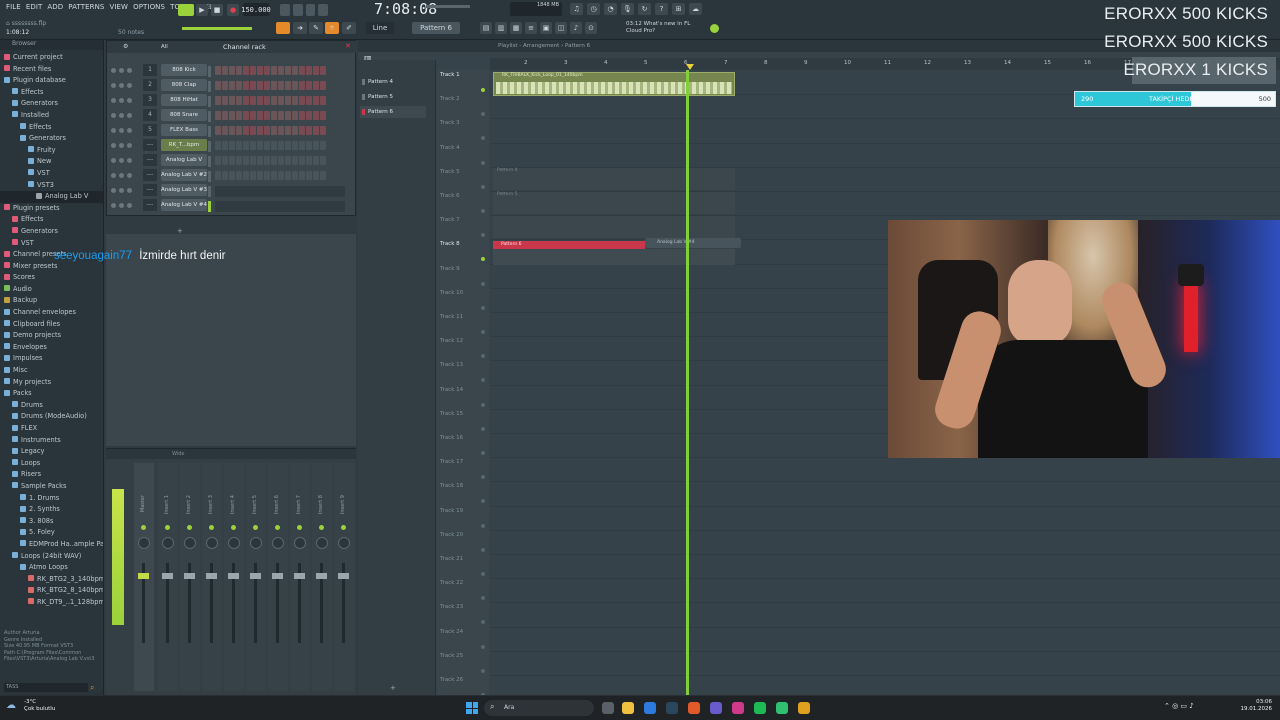 This screenshot has width=1280, height=720. What do you see at coordinates (687, 382) in the screenshot?
I see `playhead` at bounding box center [687, 382].